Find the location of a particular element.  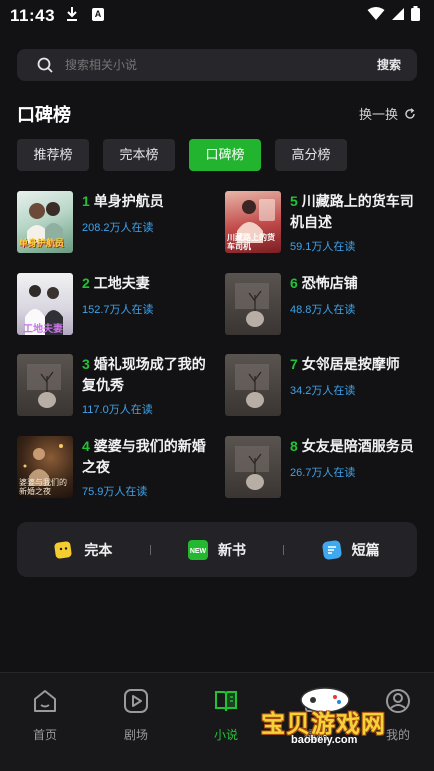

book-rank: 2 is located at coordinates (86, 283).